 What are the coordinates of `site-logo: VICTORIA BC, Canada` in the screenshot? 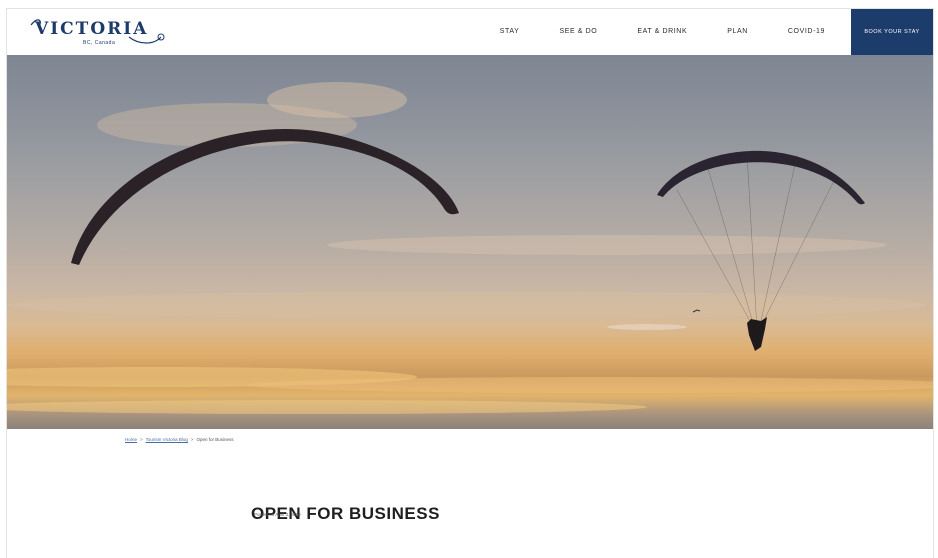 It's located at (99, 33).